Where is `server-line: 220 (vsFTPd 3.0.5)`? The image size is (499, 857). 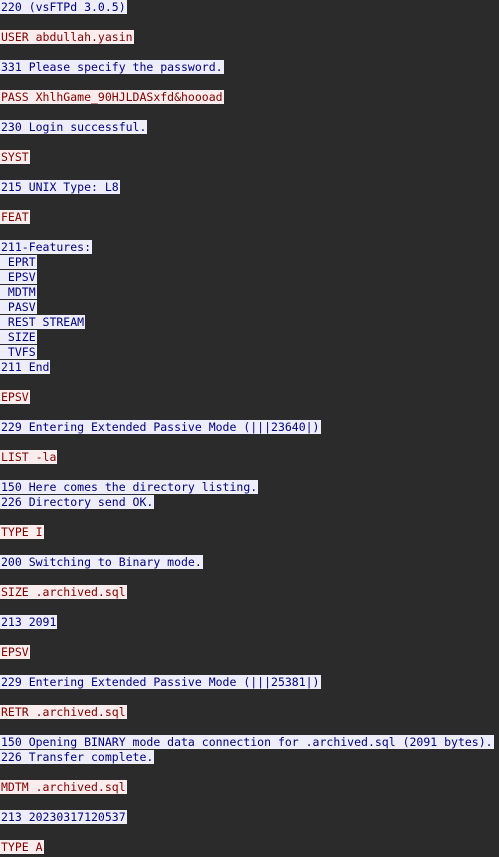 server-line: 220 (vsFTPd 3.0.5) is located at coordinates (249, 7).